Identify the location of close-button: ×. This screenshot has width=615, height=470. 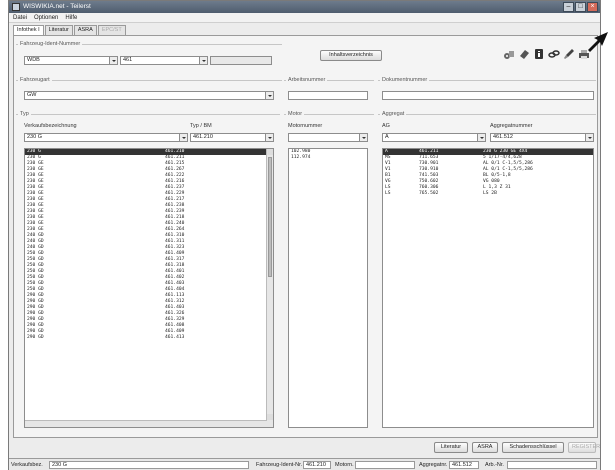
(592, 7).